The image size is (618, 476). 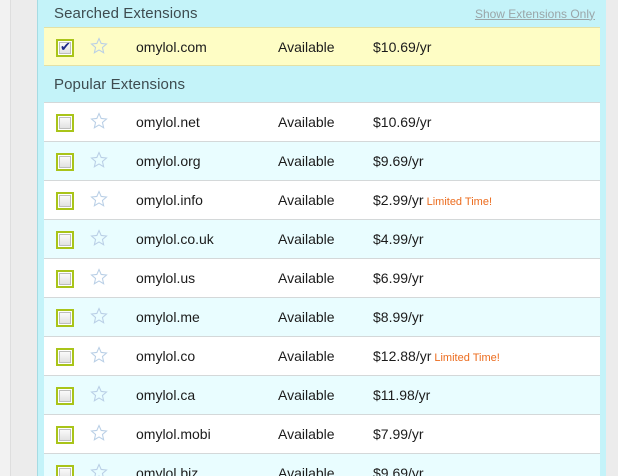 I want to click on domain-name: omylol.org, so click(x=168, y=161).